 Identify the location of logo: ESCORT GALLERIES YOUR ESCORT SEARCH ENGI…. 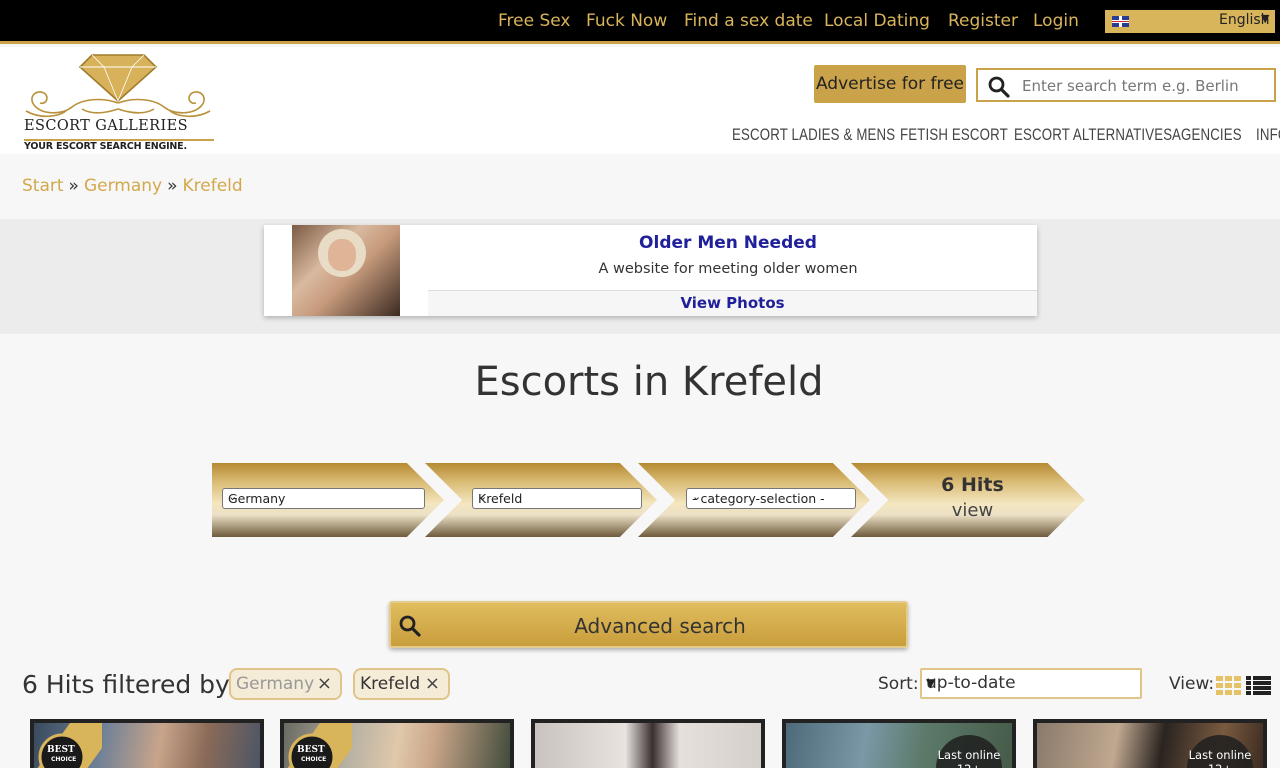
(122, 103).